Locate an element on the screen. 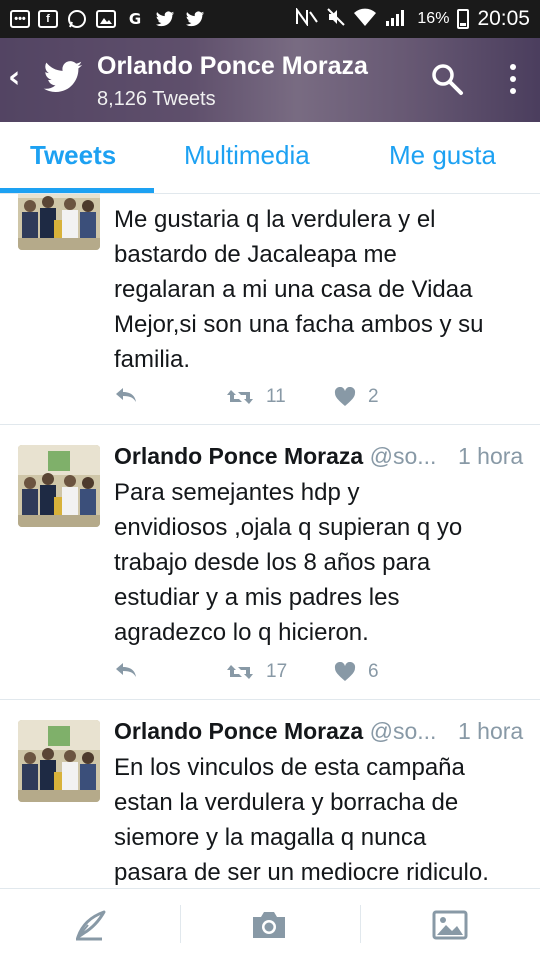  compose-tweet-icon is located at coordinates (90, 925).